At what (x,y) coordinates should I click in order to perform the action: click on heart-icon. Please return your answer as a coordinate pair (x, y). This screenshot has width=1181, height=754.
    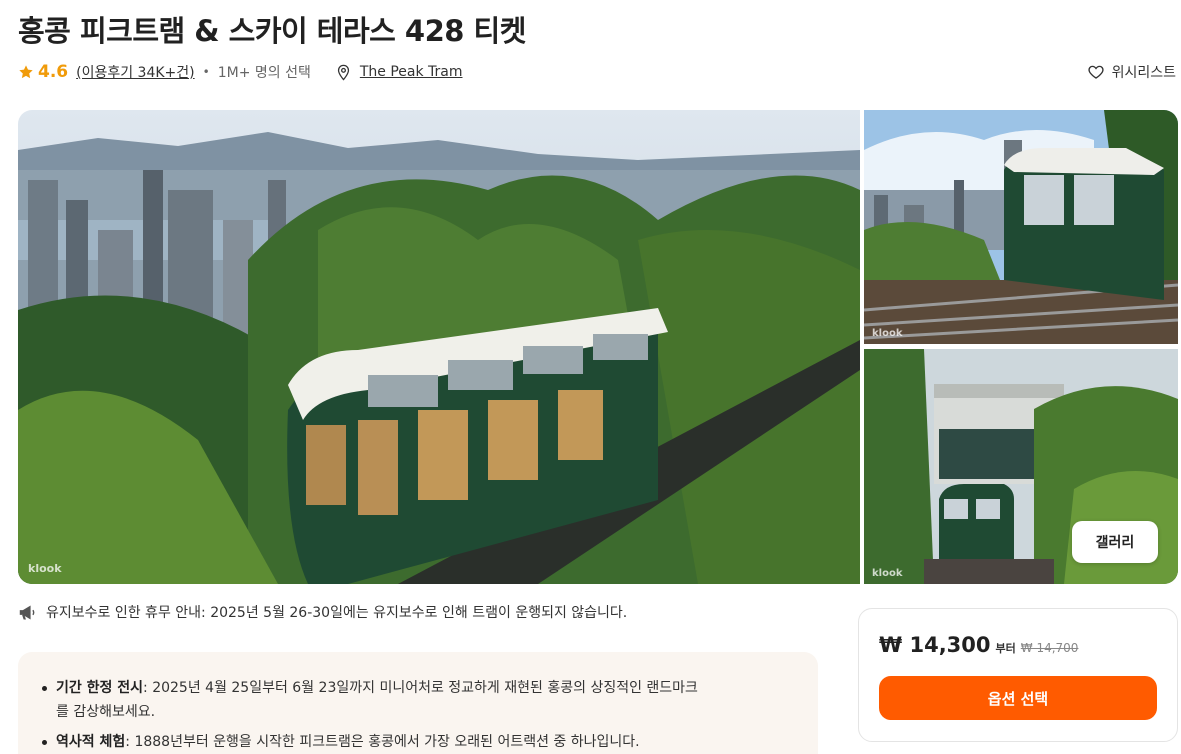
    Looking at the image, I should click on (1095, 72).